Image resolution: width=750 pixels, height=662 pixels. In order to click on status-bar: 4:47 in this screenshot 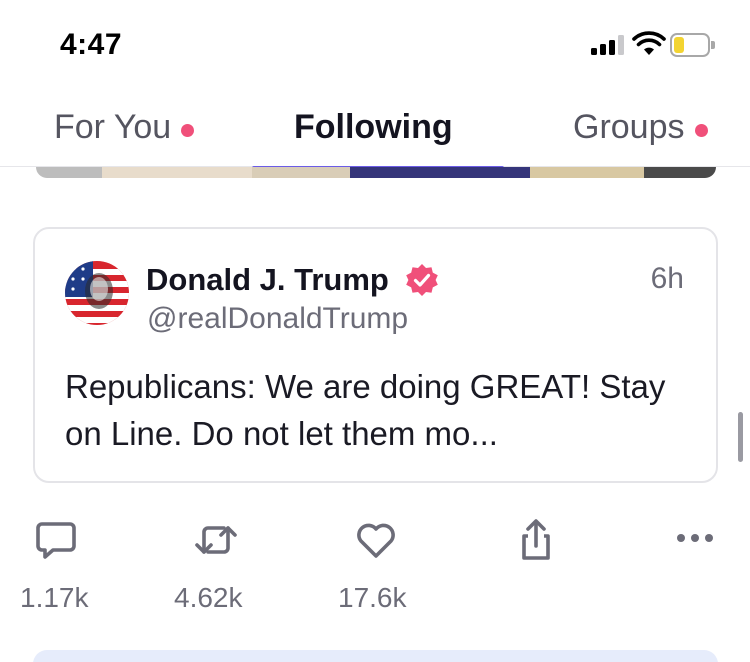, I will do `click(375, 45)`.